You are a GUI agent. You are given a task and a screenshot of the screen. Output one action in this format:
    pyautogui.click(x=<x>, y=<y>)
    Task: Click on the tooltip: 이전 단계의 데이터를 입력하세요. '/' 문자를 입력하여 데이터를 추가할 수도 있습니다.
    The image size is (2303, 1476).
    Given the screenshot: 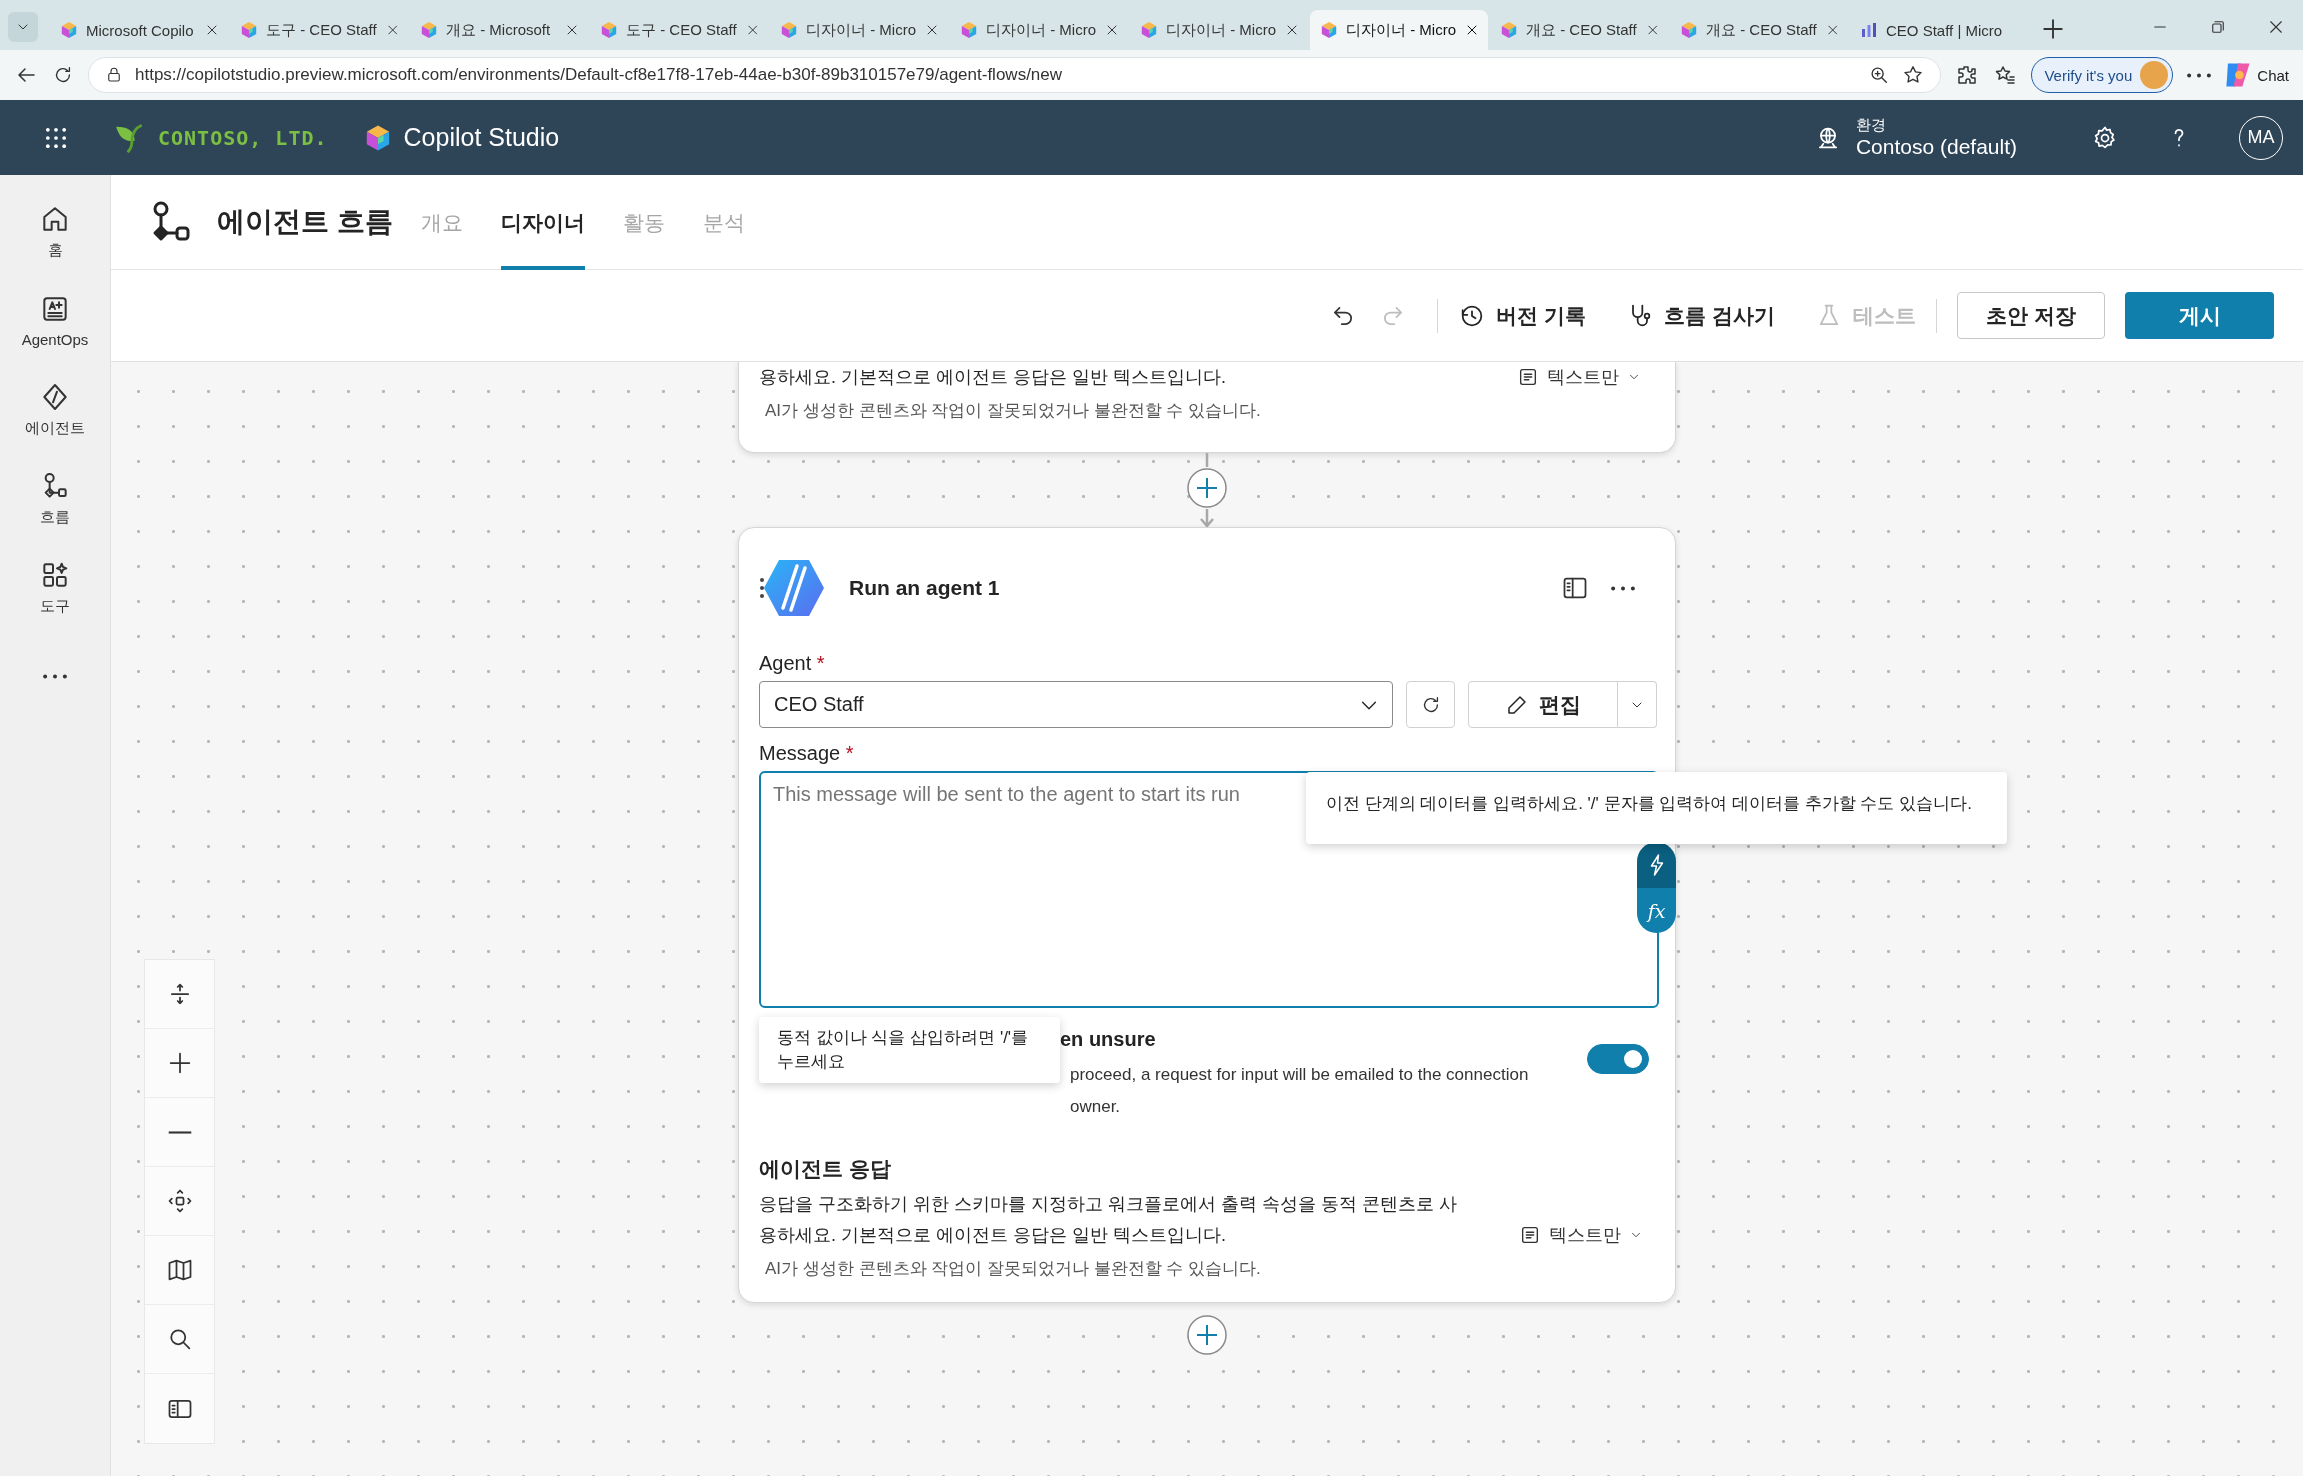 What is the action you would take?
    pyautogui.click(x=1656, y=808)
    